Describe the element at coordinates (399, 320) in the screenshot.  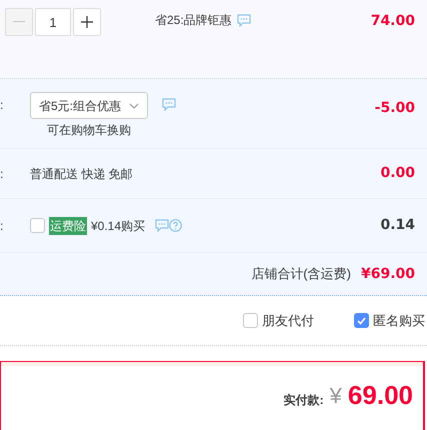
I see `option-label: 匿名购买` at that location.